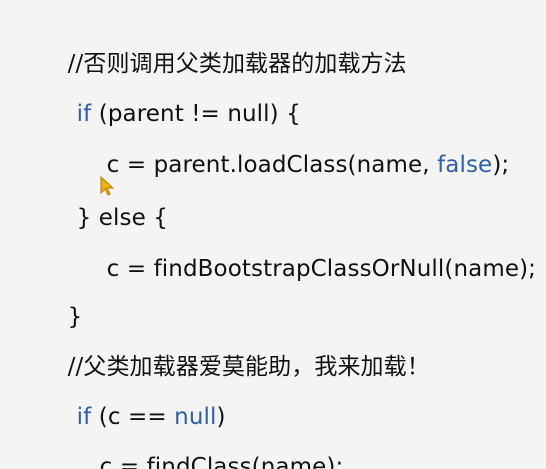 This screenshot has height=469, width=546. I want to click on code-line-find-class: c = findClass(name);, so click(273, 438).